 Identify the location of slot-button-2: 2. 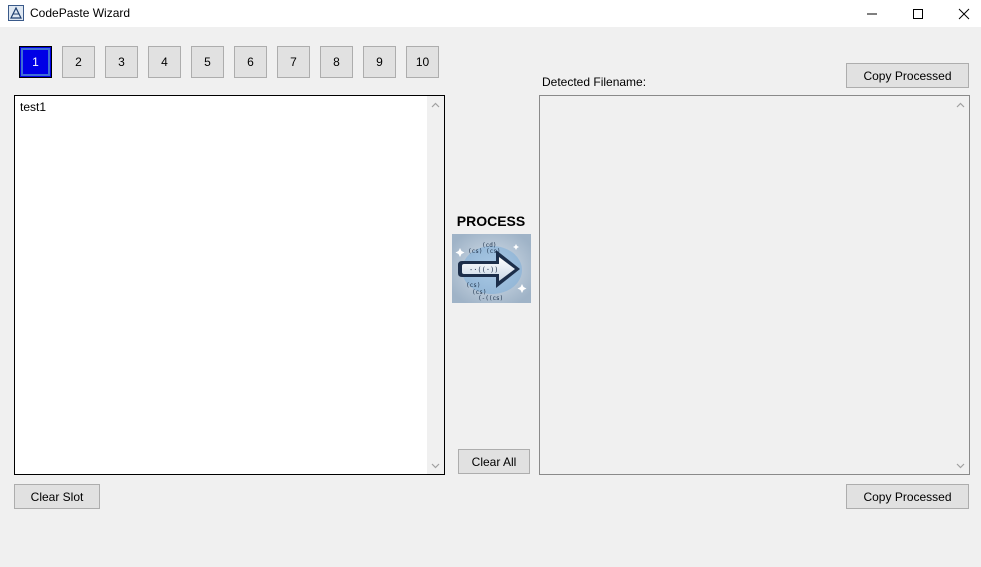
(78, 62).